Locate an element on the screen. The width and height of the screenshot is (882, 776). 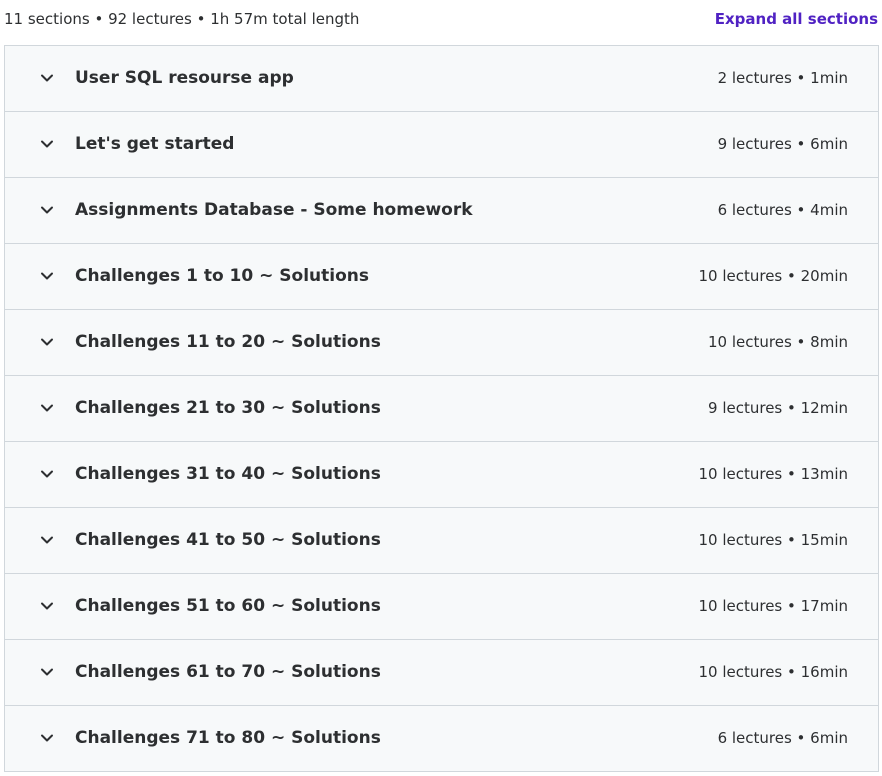
section-title: Challenges 51 to 60 ~ Solutions is located at coordinates (228, 606).